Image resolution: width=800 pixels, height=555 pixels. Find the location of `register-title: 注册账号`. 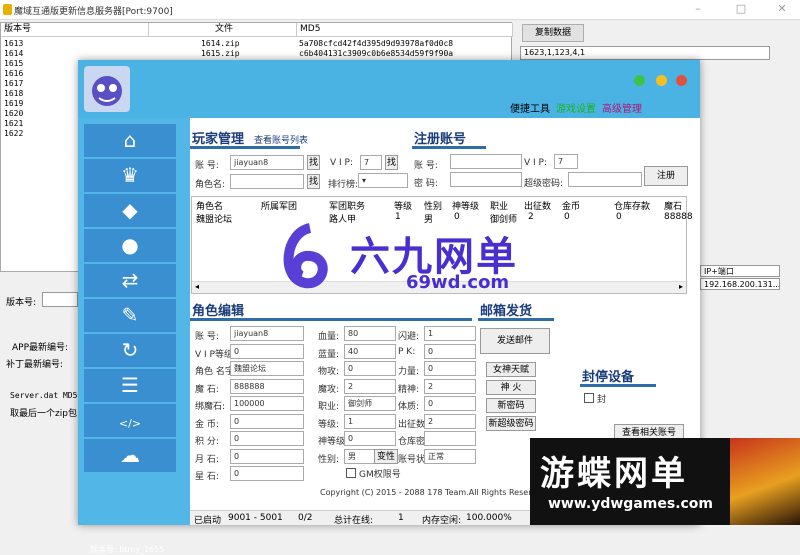

register-title: 注册账号 is located at coordinates (440, 139).